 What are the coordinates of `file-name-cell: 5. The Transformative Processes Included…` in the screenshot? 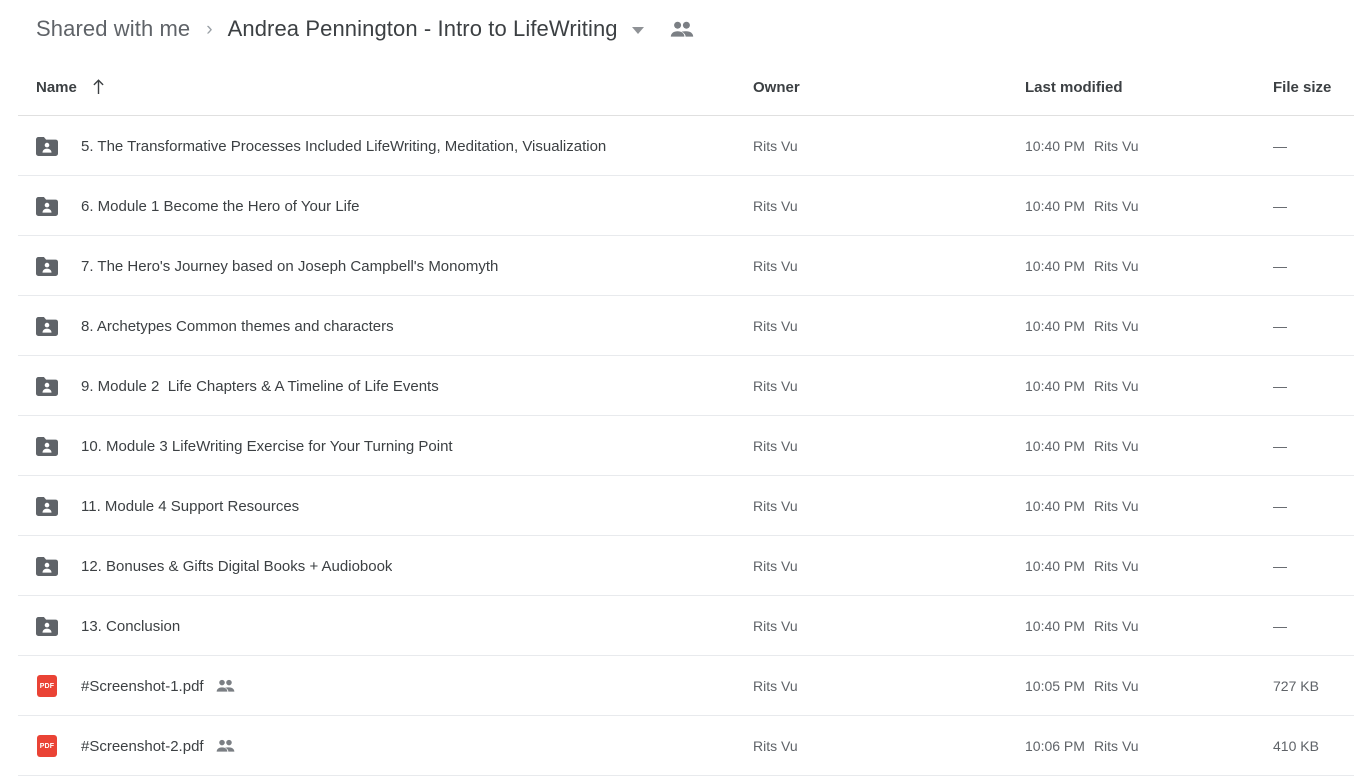 It's located at (321, 146).